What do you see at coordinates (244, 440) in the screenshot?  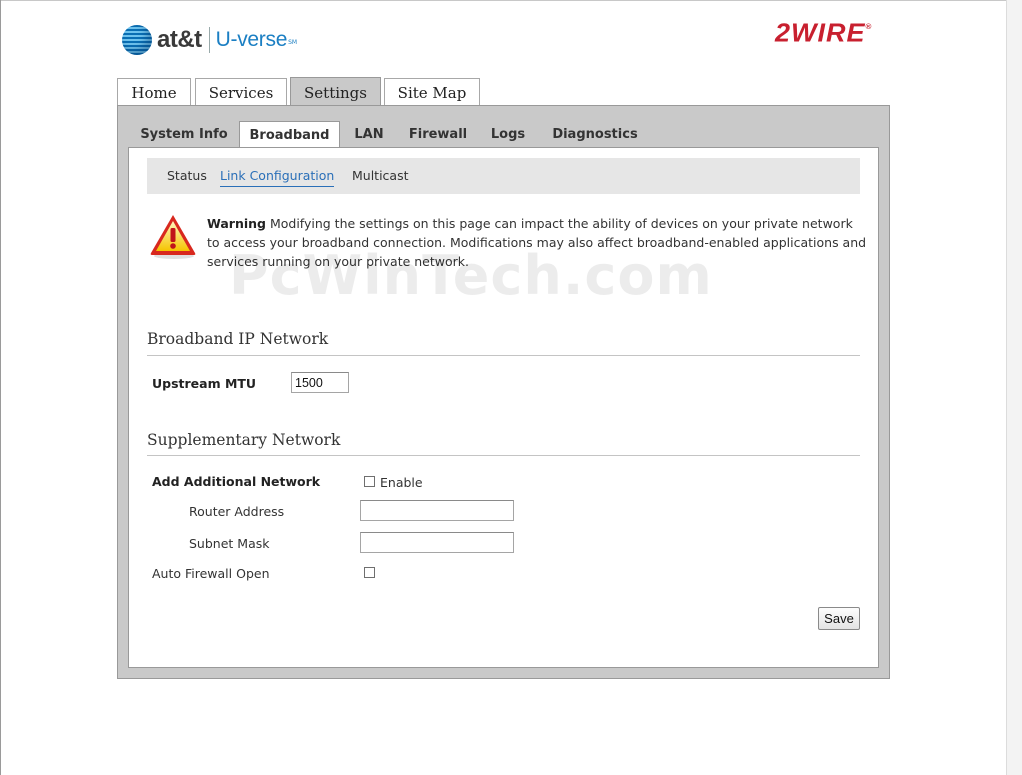 I see `supplementary-network-title: Supplementary Network` at bounding box center [244, 440].